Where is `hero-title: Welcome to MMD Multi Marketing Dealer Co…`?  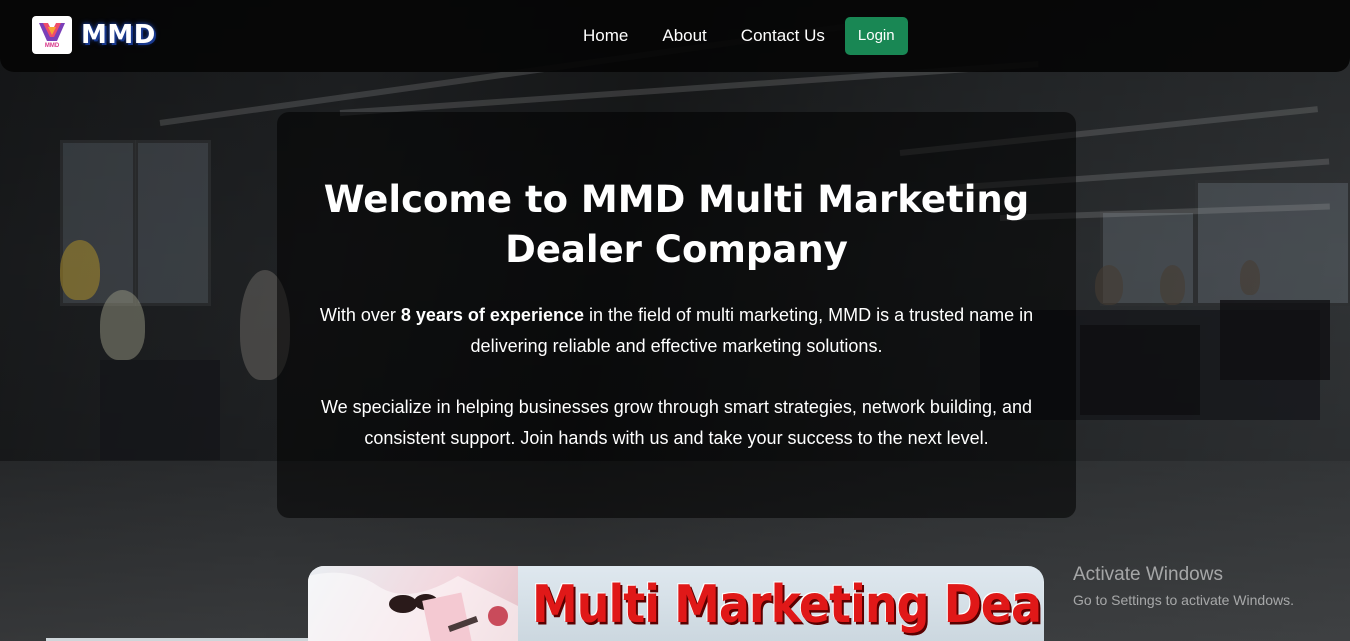
hero-title: Welcome to MMD Multi Marketing Dealer Co… is located at coordinates (676, 224).